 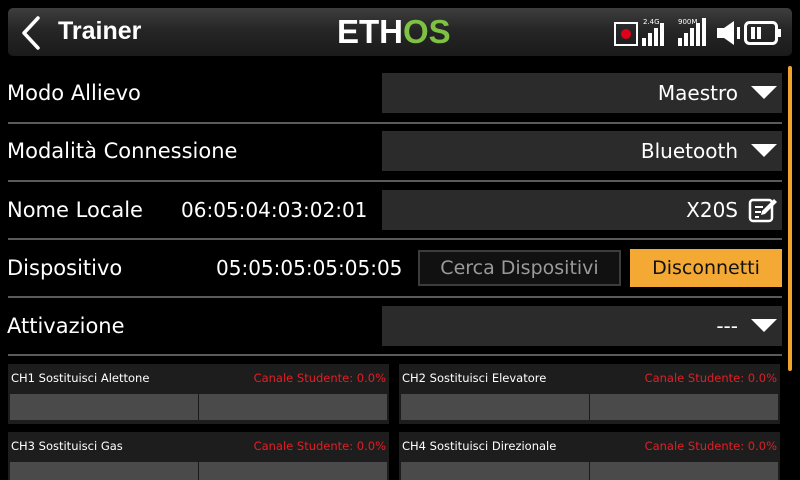 I want to click on divider, so click(x=395, y=355).